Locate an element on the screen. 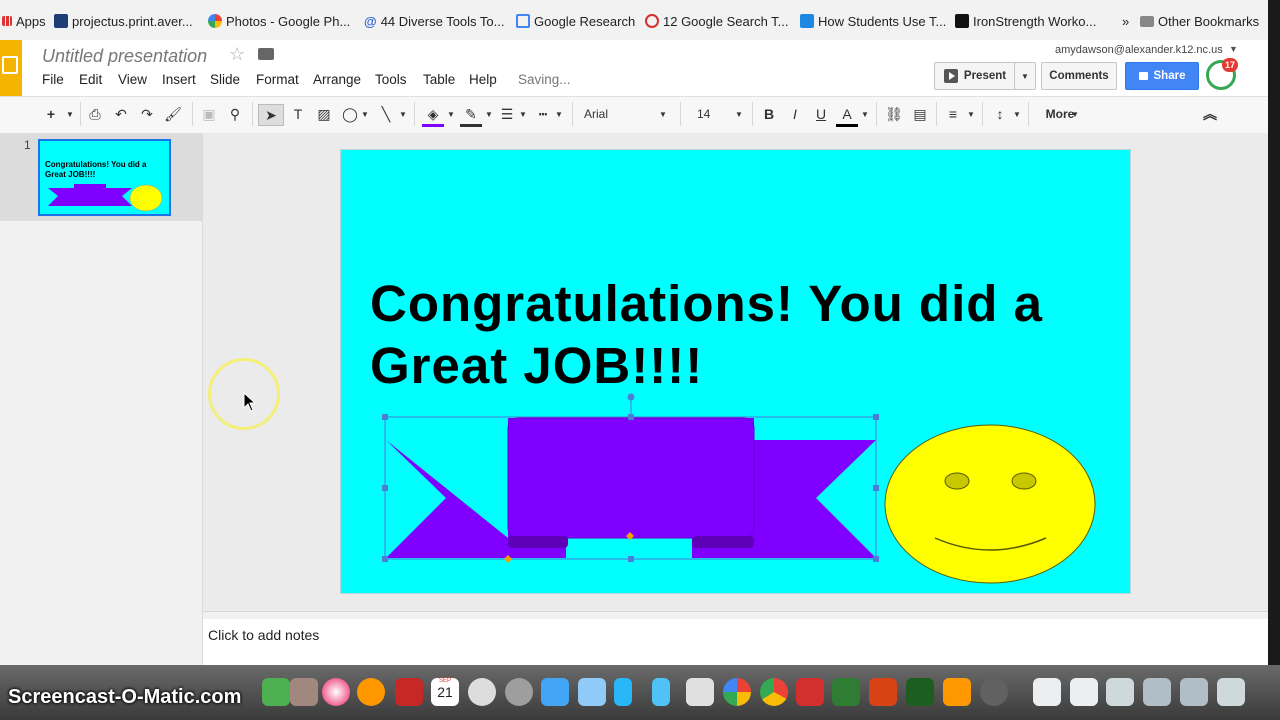 This screenshot has width=1280, height=720. document-title: Untitled presentation is located at coordinates (124, 56).